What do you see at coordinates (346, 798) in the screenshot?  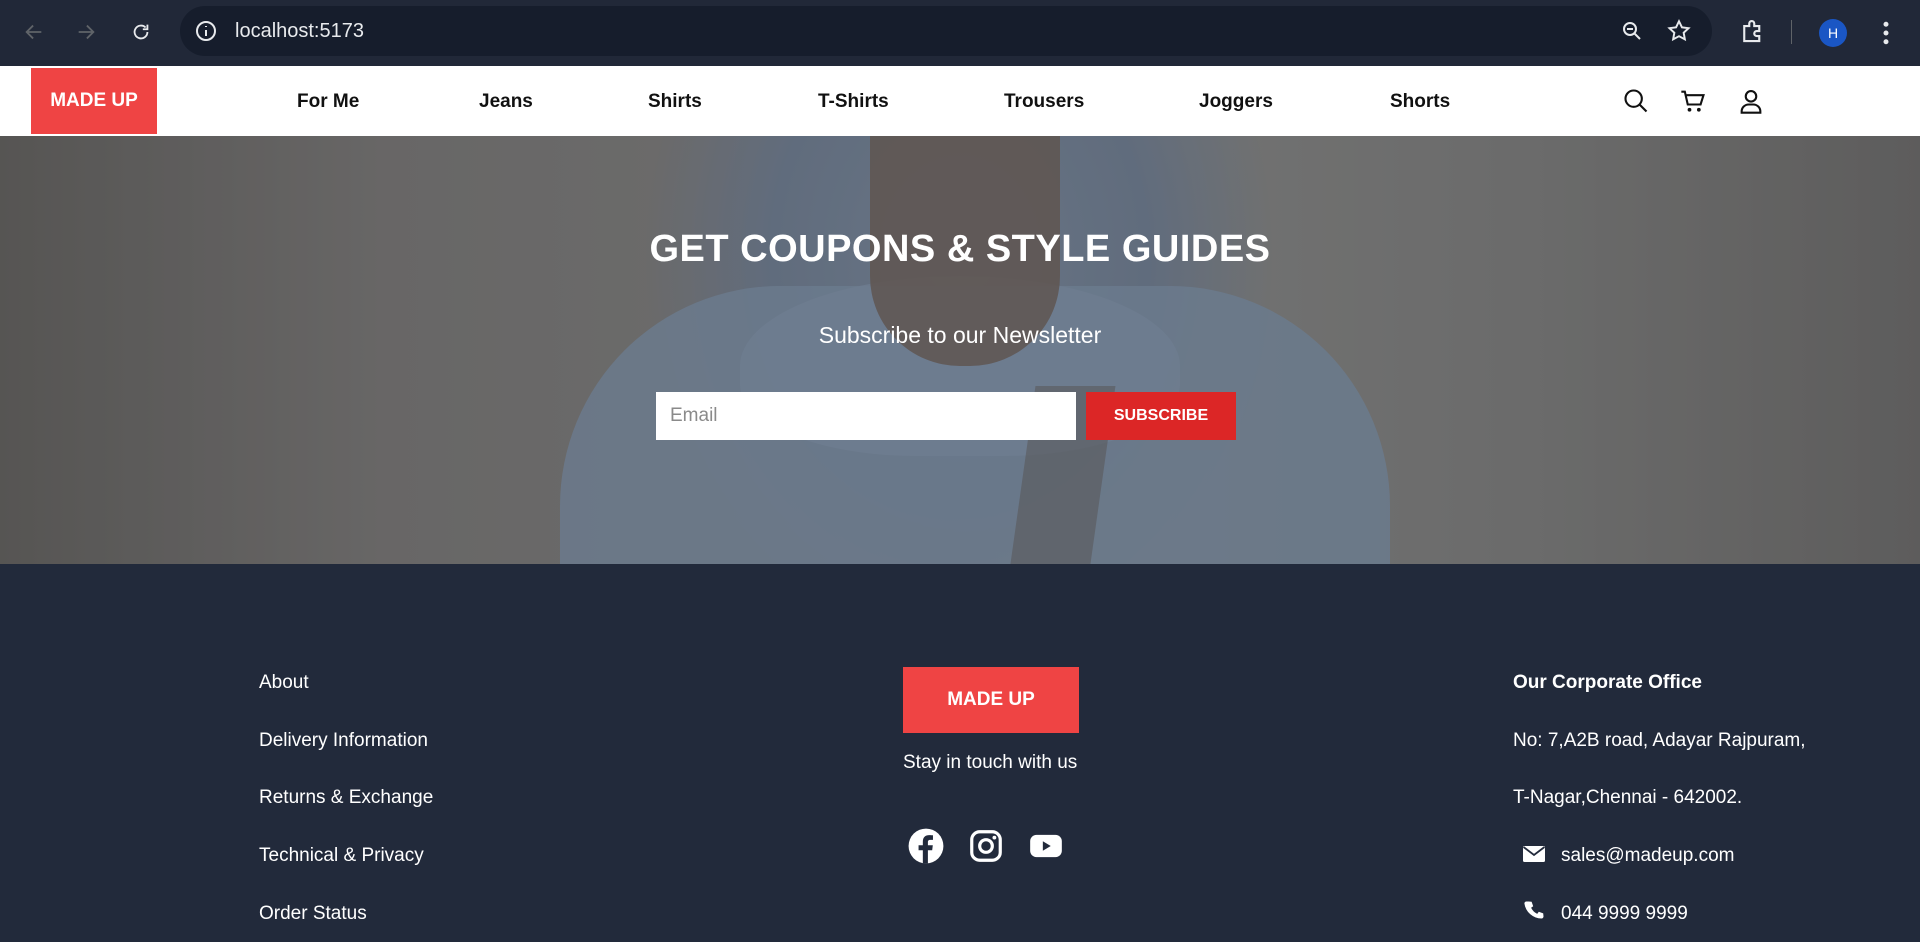 I see `footer-link-returns: Returns & Exchange` at bounding box center [346, 798].